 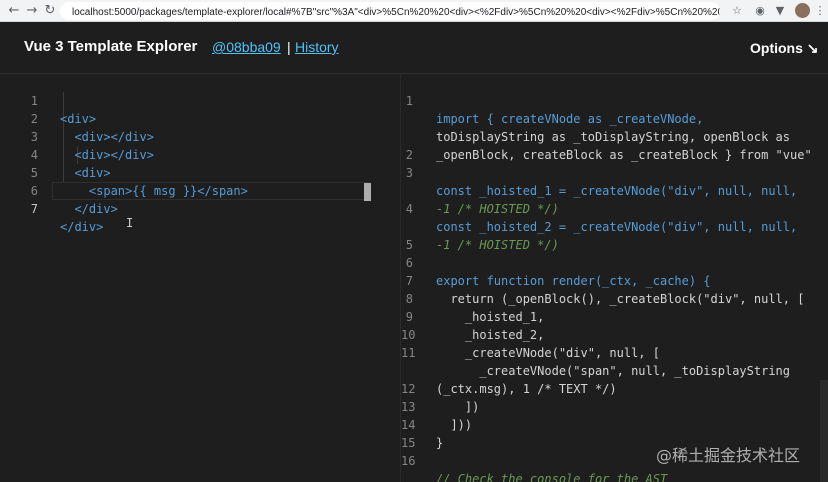 What do you see at coordinates (111, 46) in the screenshot?
I see `page-title: Vue 3 Template Explorer` at bounding box center [111, 46].